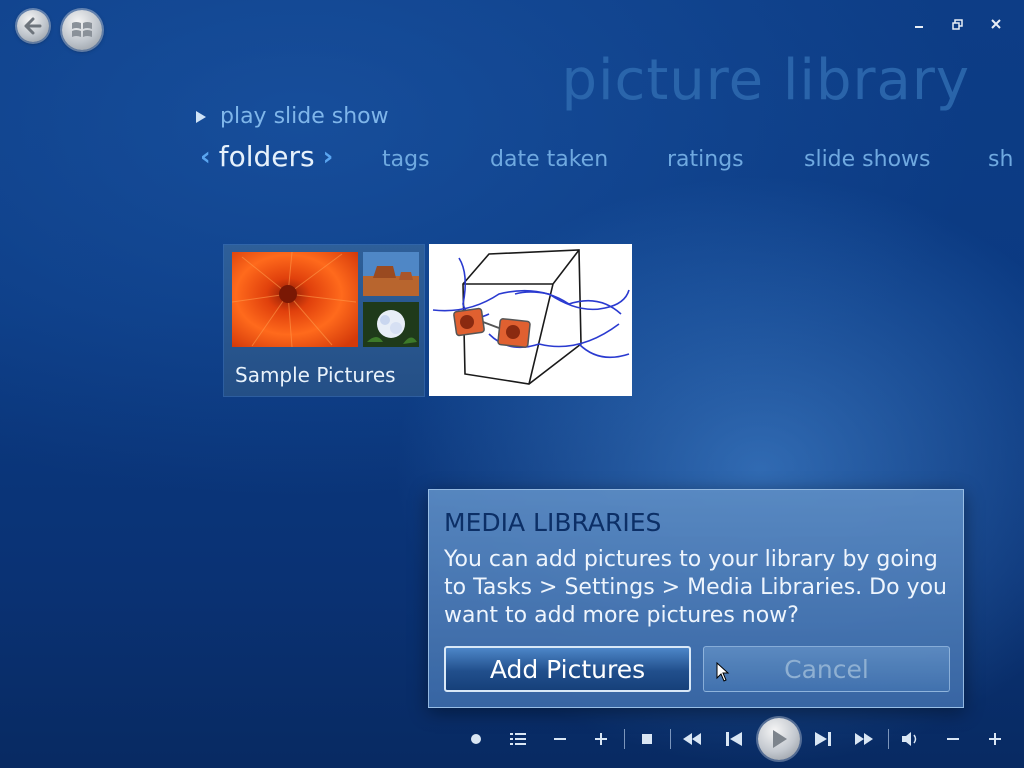  I want to click on folder-tile-sample-pictures: Sample Pictures, so click(324, 320).